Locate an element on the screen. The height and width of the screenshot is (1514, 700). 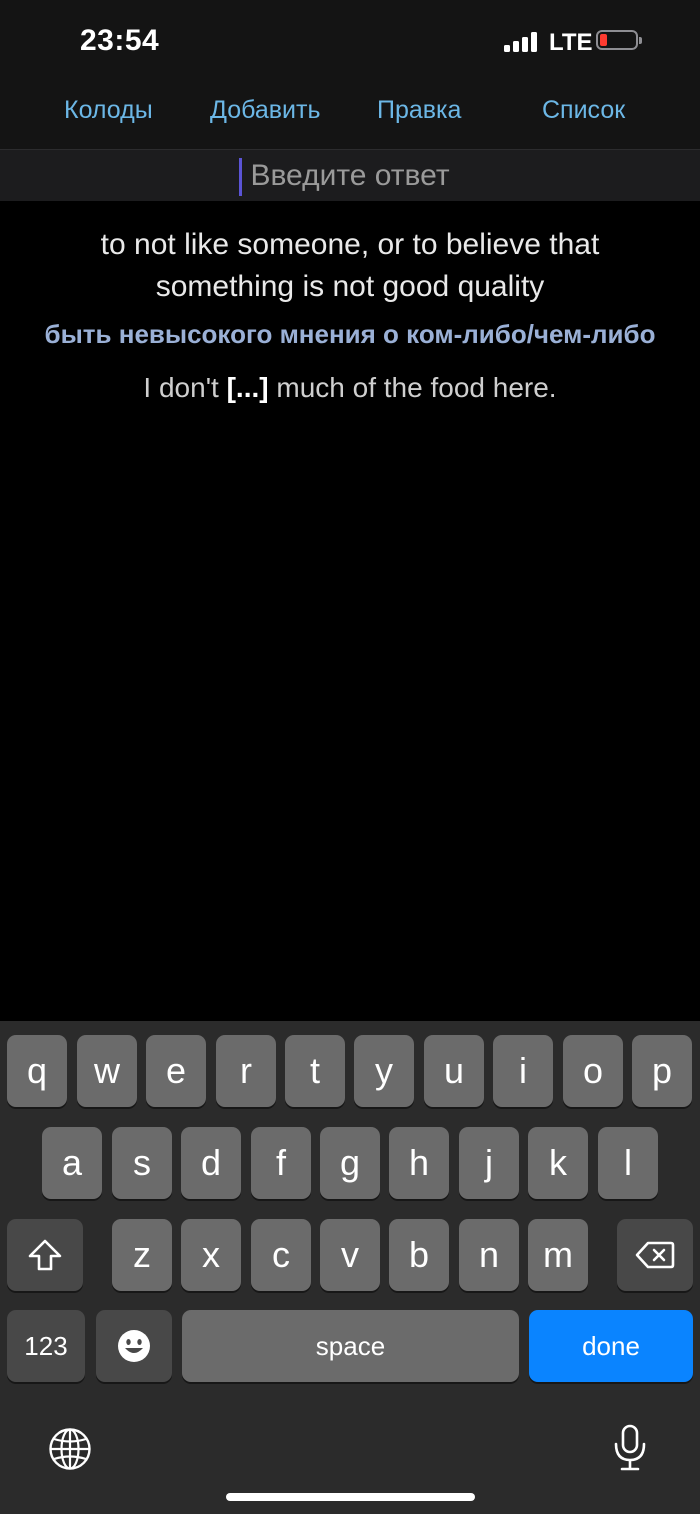
microphone-icon is located at coordinates (630, 1448).